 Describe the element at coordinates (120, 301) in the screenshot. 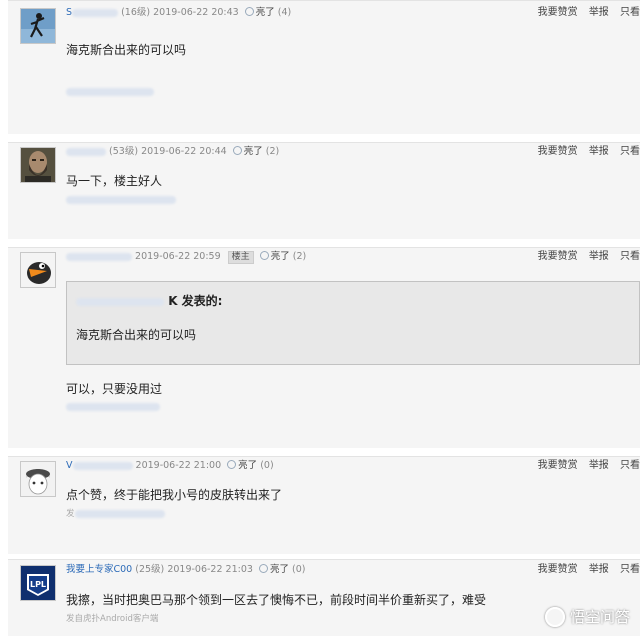

I see `blurred-quote-author` at that location.